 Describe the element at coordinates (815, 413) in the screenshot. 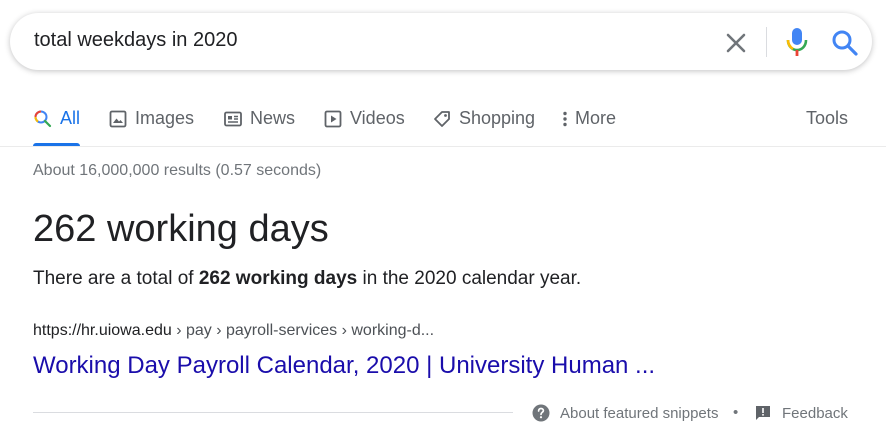

I see `feedback-label: Feedback` at that location.